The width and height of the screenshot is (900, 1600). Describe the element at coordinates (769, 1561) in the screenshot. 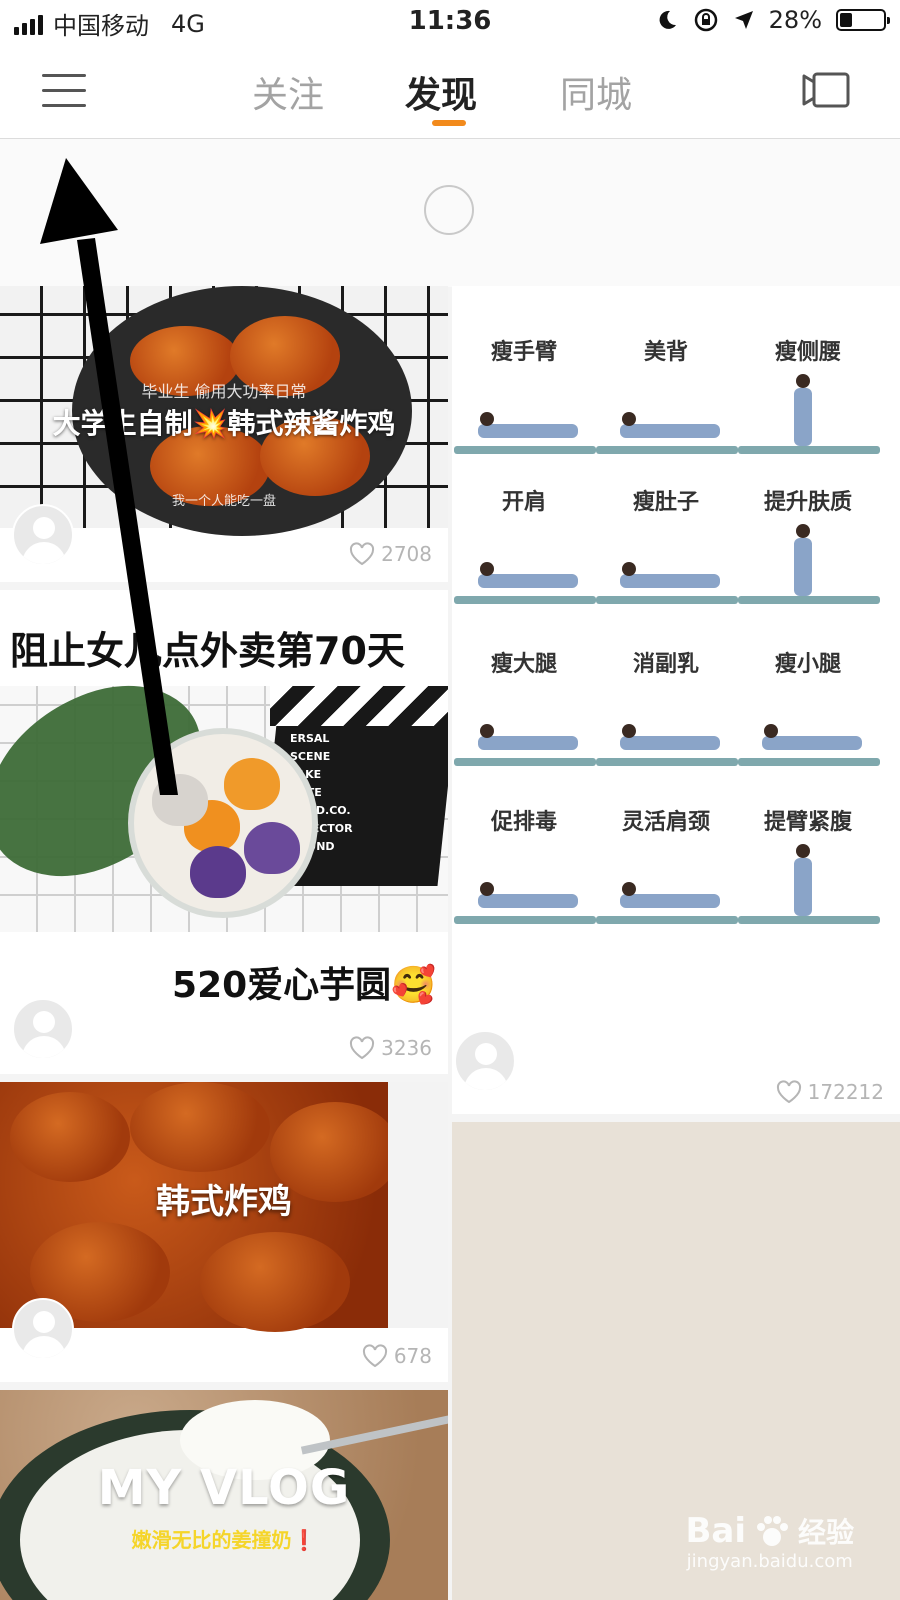

I see `watermark-url: jingyan.baidu.com` at that location.